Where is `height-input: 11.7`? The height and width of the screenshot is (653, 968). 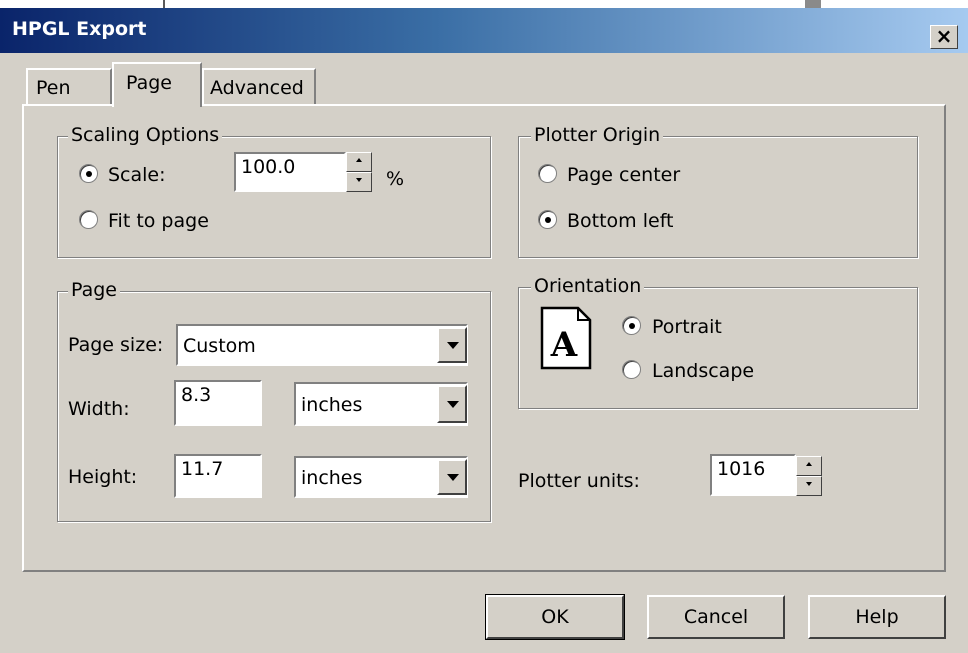
height-input: 11.7 is located at coordinates (218, 476).